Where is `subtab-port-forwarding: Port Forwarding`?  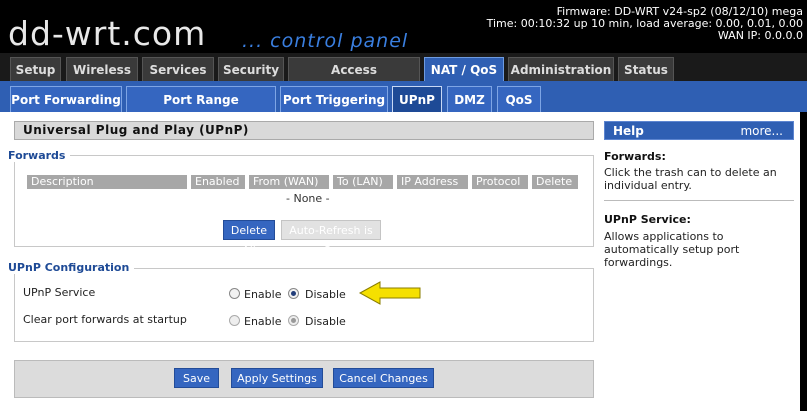
subtab-port-forwarding: Port Forwarding is located at coordinates (66, 99).